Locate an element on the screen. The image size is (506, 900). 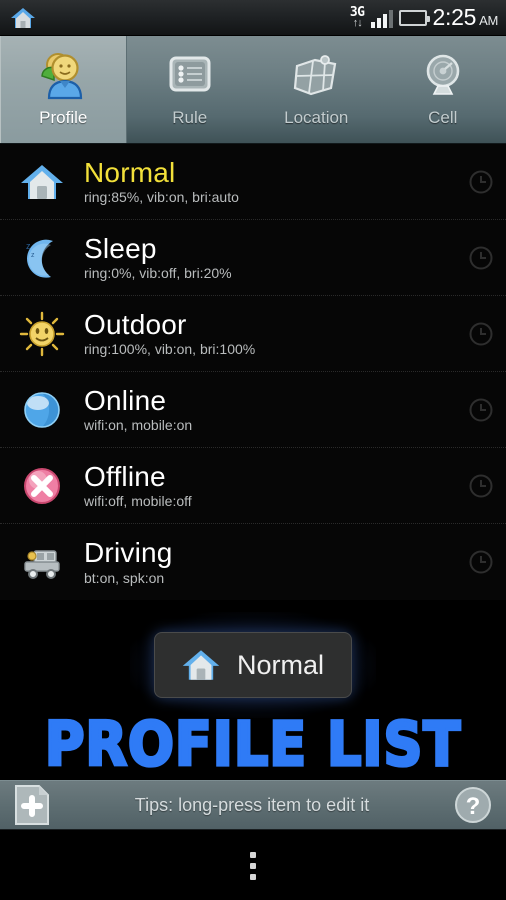
battery-icon is located at coordinates (414, 17).